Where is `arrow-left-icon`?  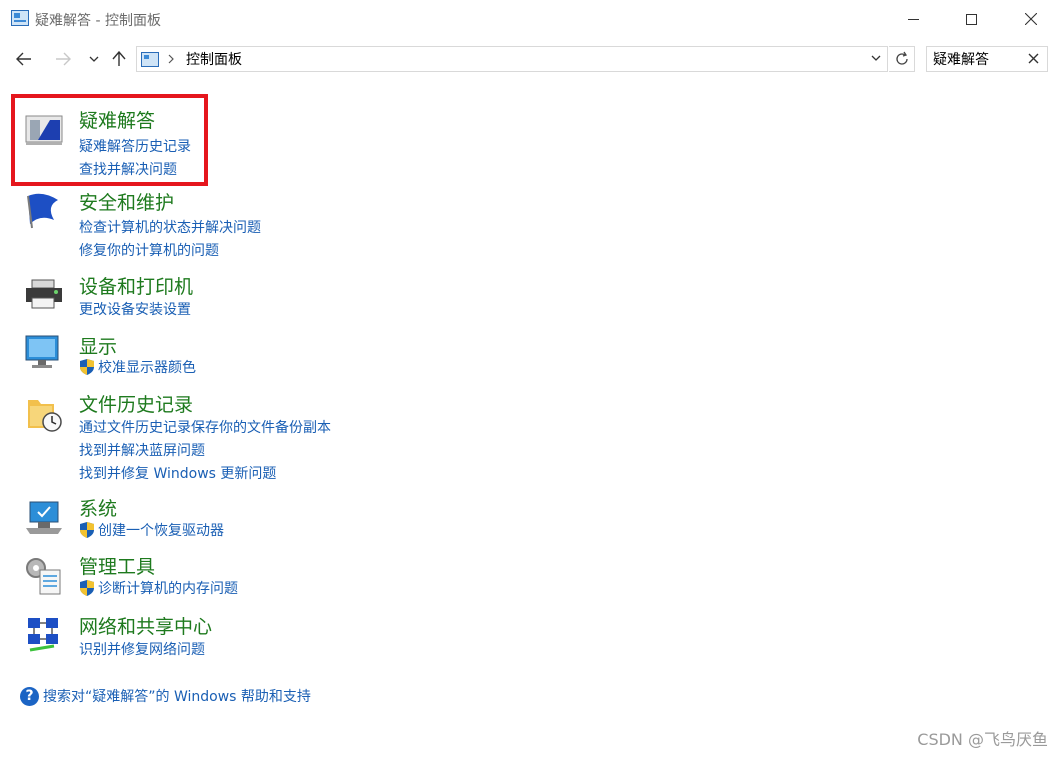 arrow-left-icon is located at coordinates (23, 59).